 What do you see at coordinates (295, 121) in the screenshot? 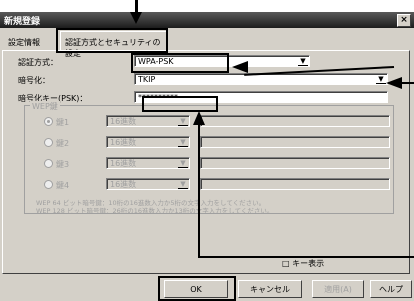
I see `wep-key1-input` at bounding box center [295, 121].